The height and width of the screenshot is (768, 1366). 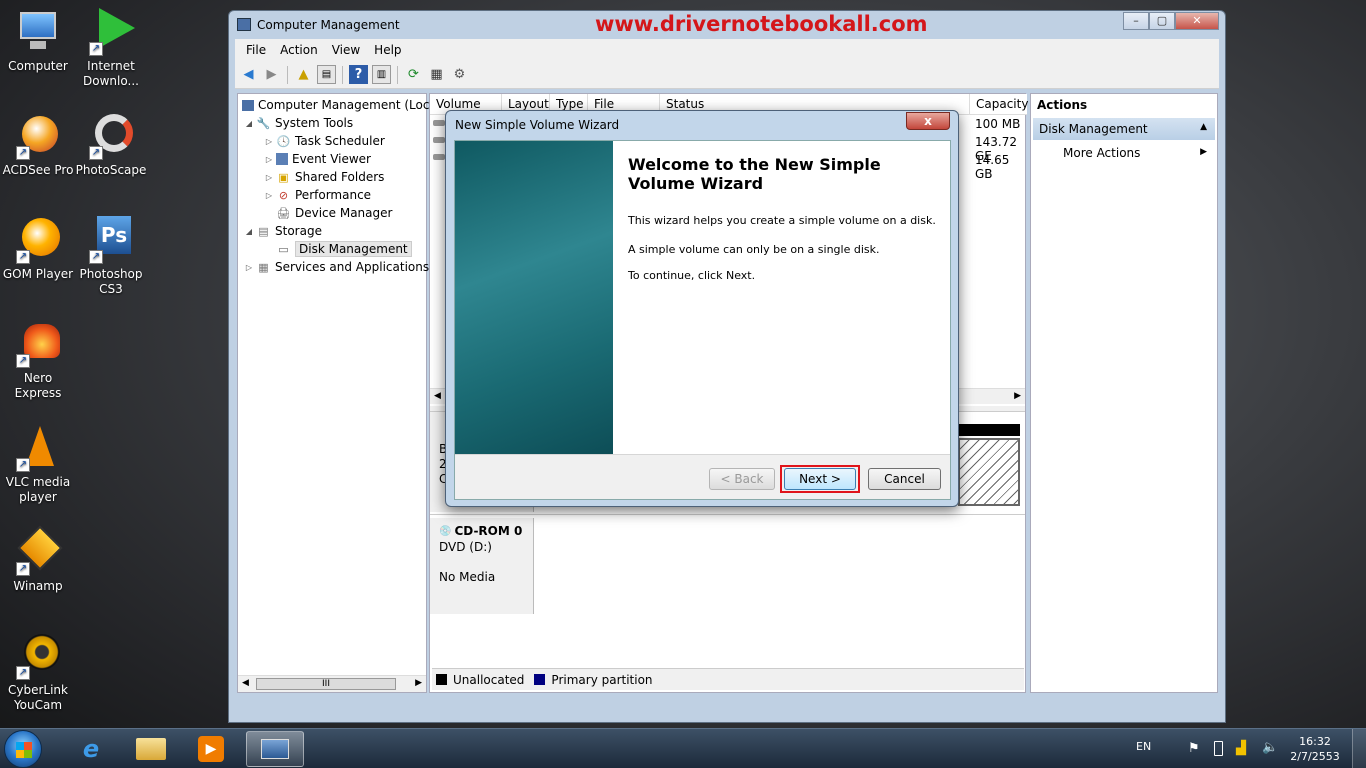 What do you see at coordinates (333, 213) in the screenshot?
I see `tree-item-device-manager: 🖨 Device Manager` at bounding box center [333, 213].